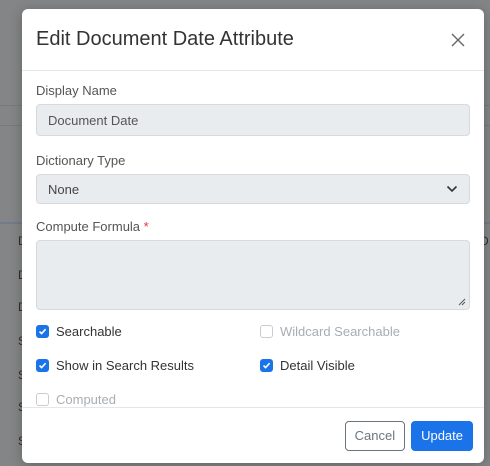 This screenshot has height=466, width=490. Describe the element at coordinates (253, 120) in the screenshot. I see `display-name-field: Document Date` at that location.